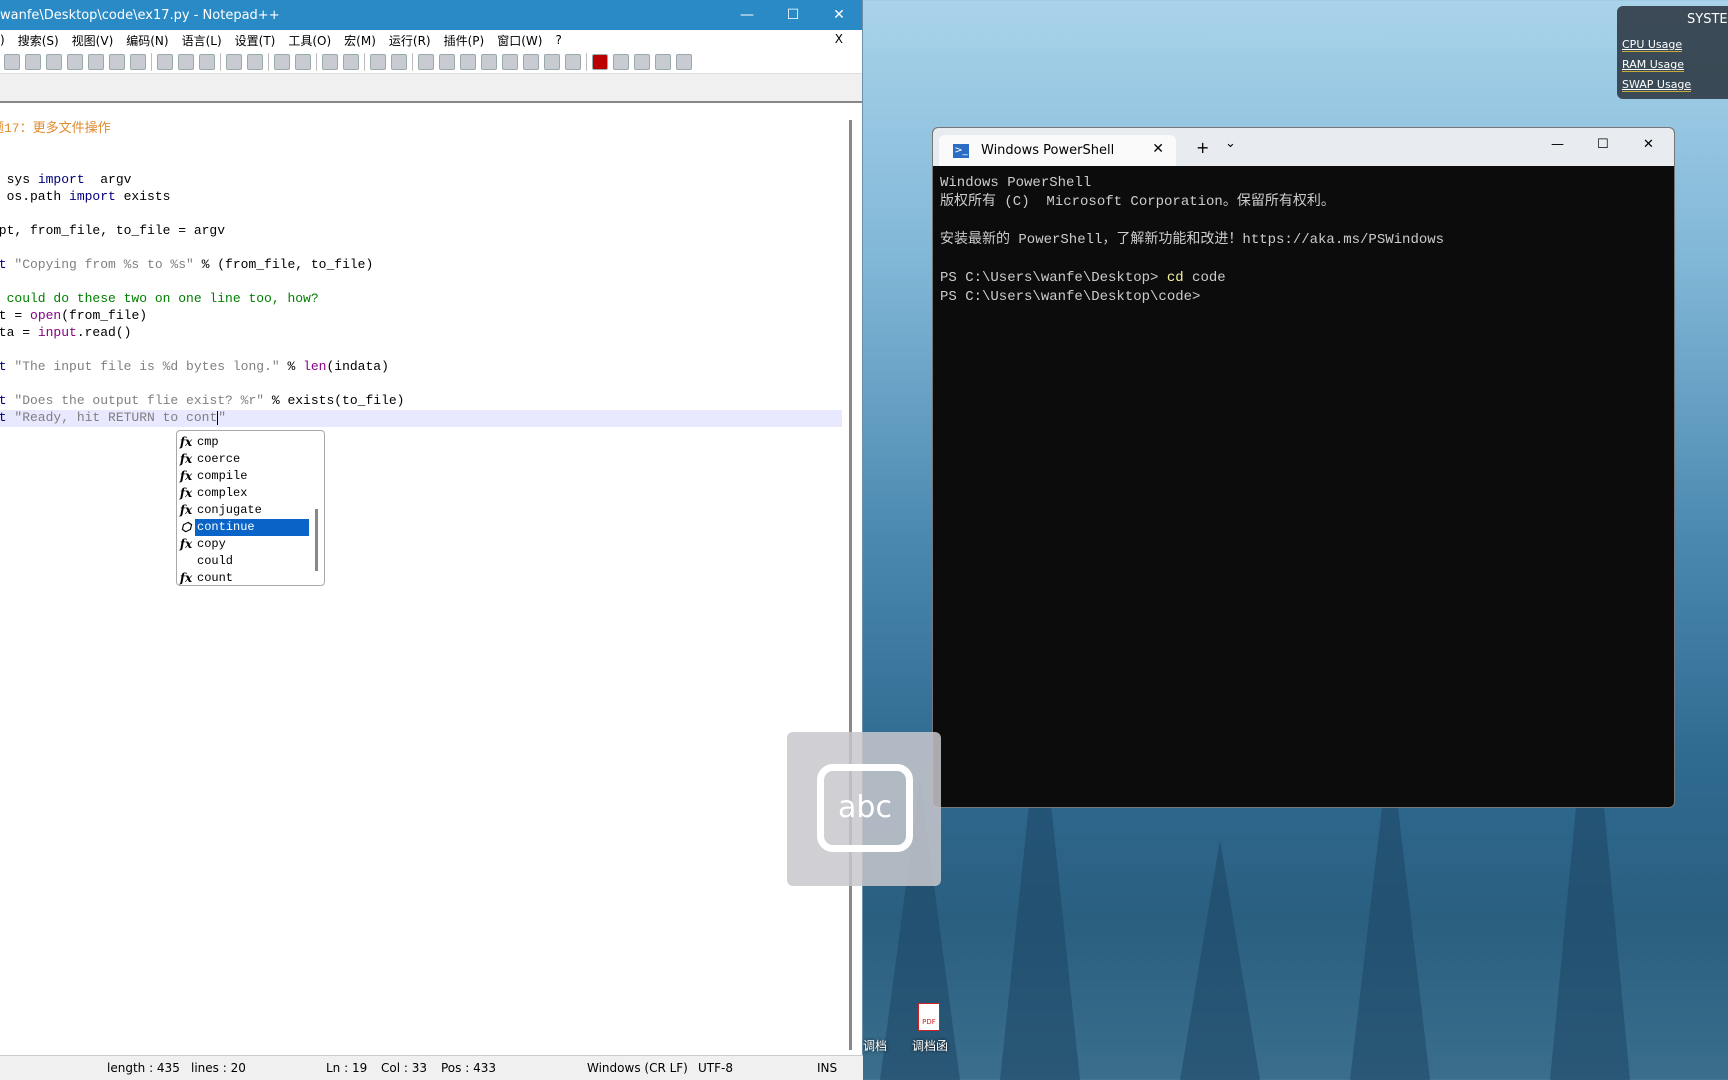  Describe the element at coordinates (55, 128) in the screenshot. I see `code-line: 题17：更多文件操作` at that location.